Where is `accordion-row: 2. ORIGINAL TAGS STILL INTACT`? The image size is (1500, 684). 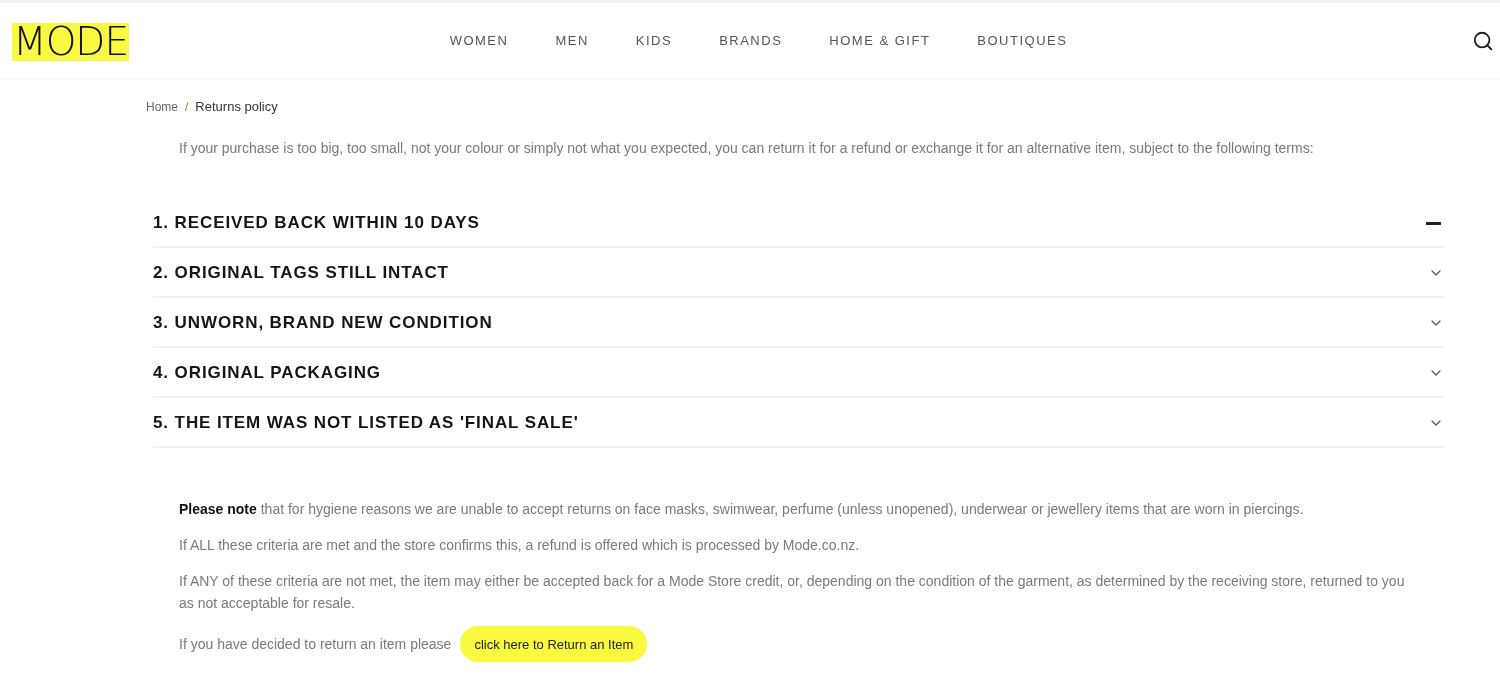 accordion-row: 2. ORIGINAL TAGS STILL INTACT is located at coordinates (798, 273).